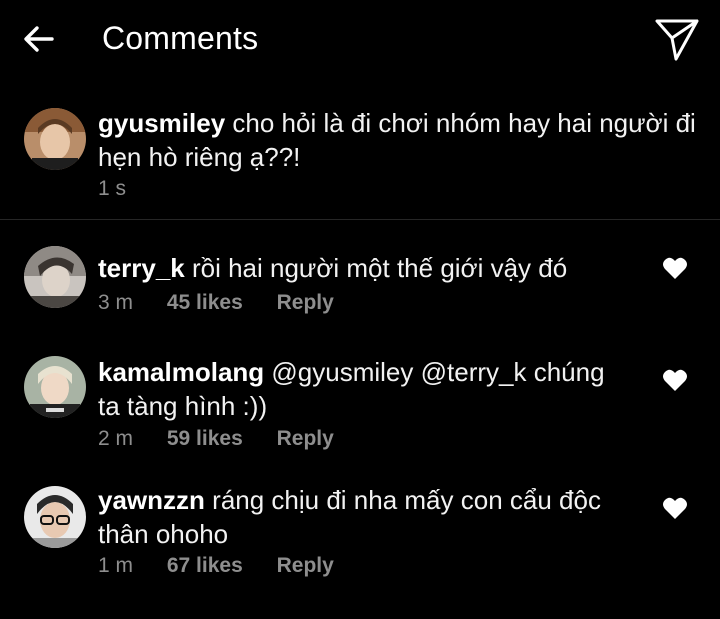 Image resolution: width=720 pixels, height=619 pixels. I want to click on comment-time: 2 m, so click(116, 438).